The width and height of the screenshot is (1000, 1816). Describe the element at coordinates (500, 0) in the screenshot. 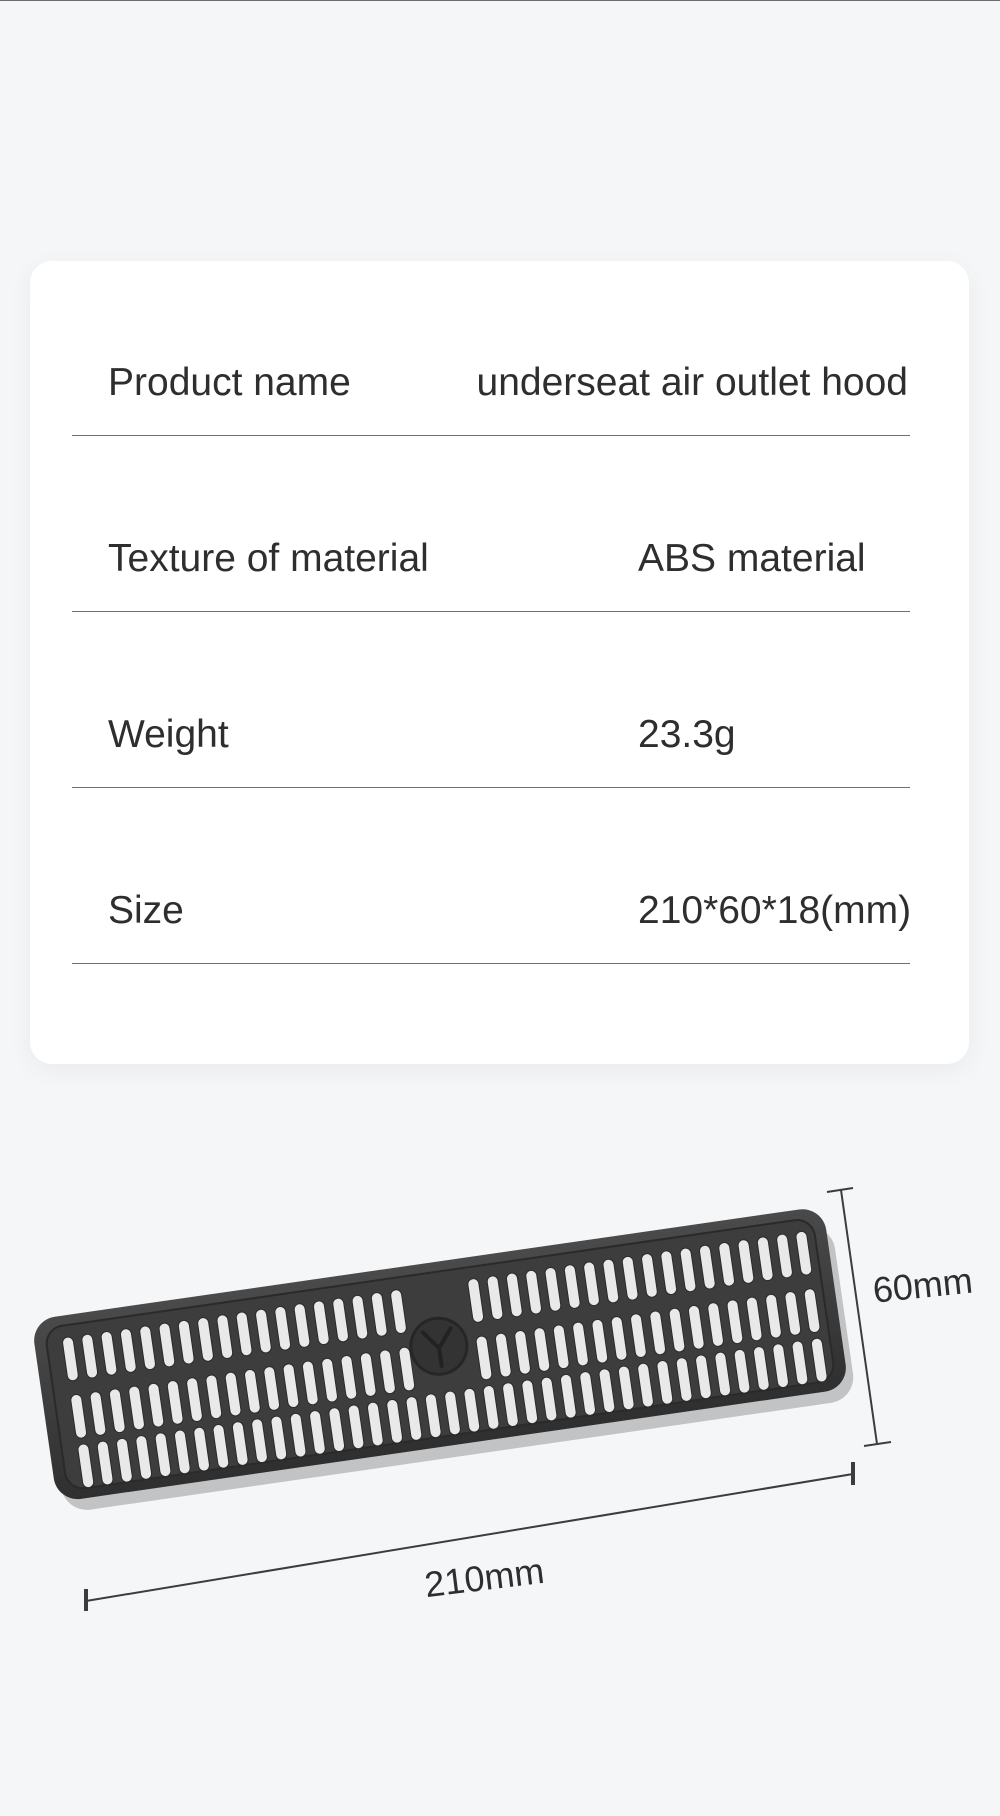

I see `top-divider` at that location.